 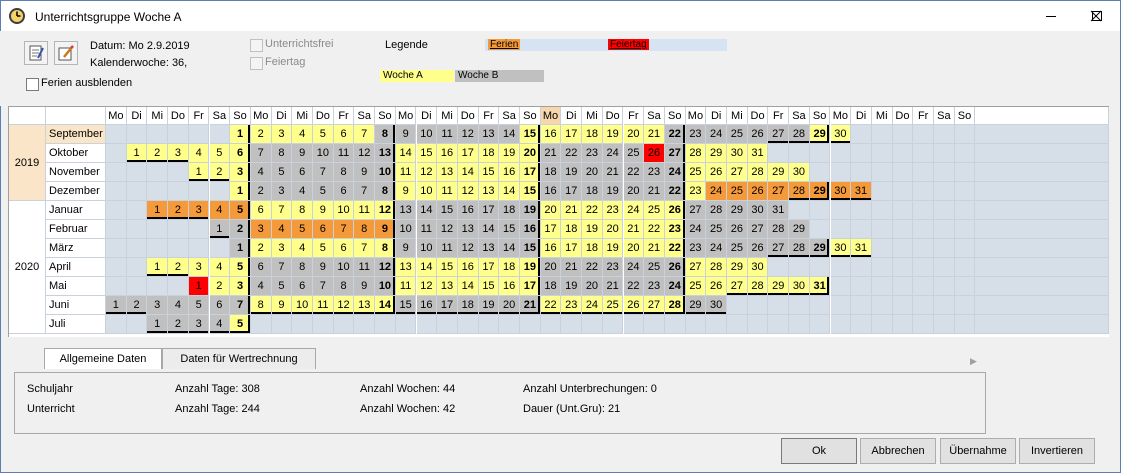 I want to click on day-cell: 31, so click(x=779, y=210).